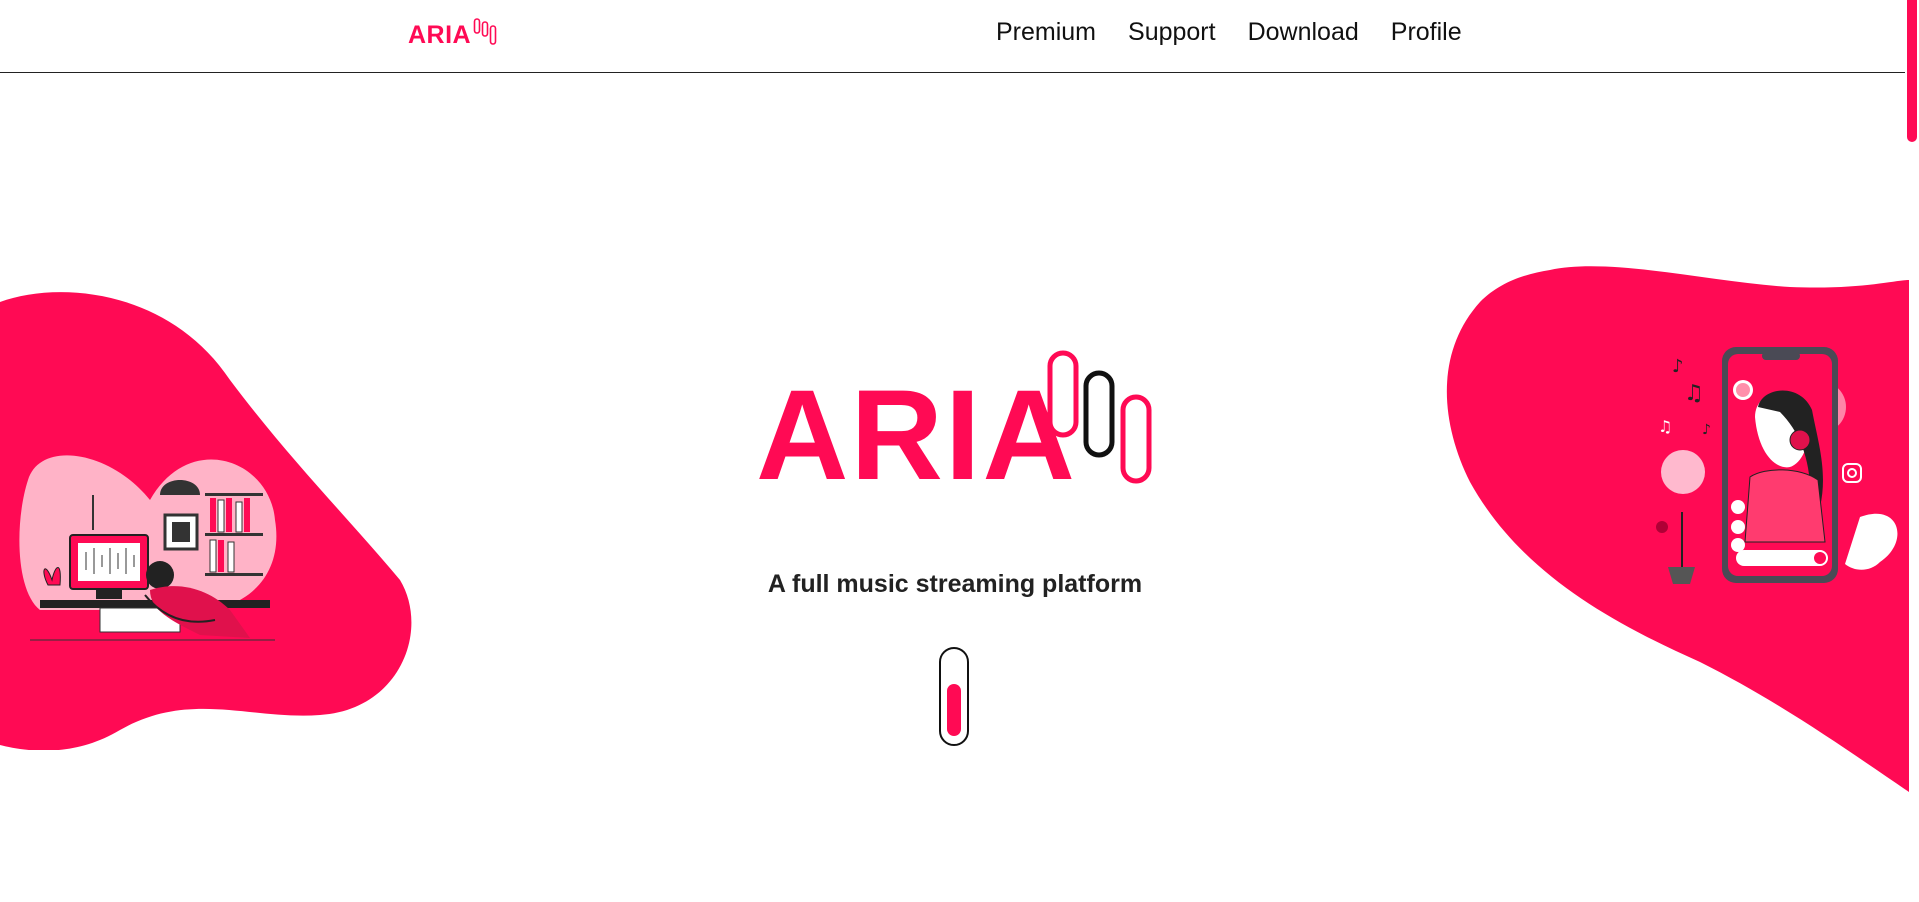  What do you see at coordinates (916, 435) in the screenshot?
I see `hero-logo-text: ARIA` at bounding box center [916, 435].